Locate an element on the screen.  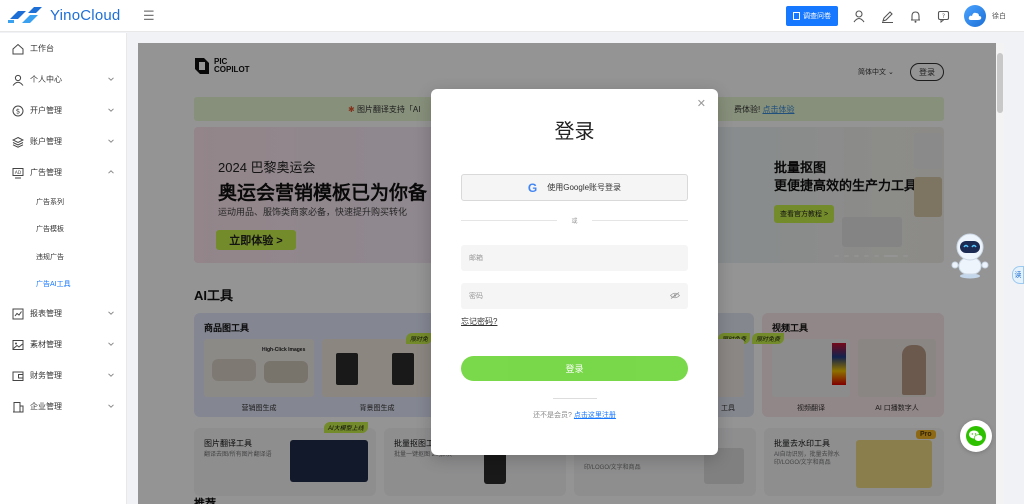
sidebar-item-ad-management: AD 广告管理 is located at coordinates (63, 172).